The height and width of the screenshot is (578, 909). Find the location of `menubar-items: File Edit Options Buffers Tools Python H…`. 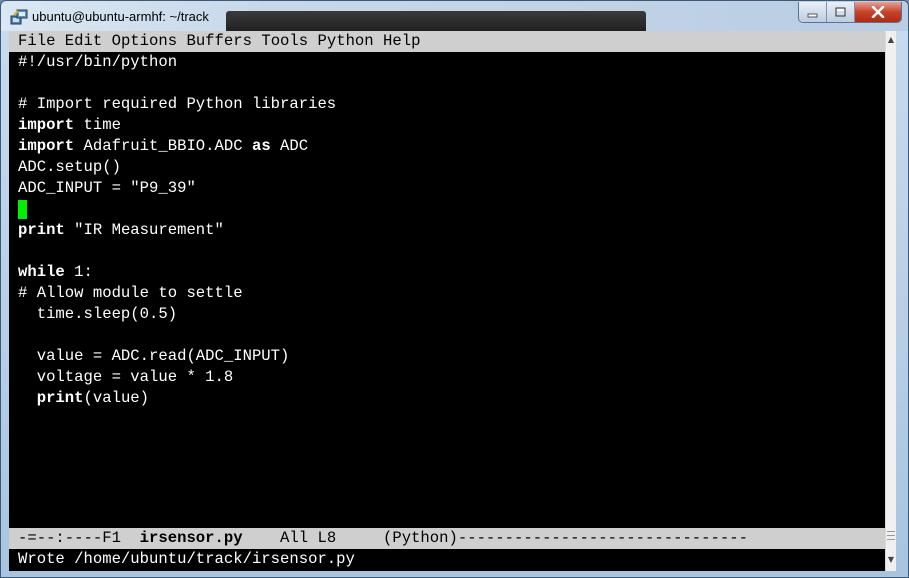

menubar-items: File Edit Options Buffers Tools Python H… is located at coordinates (219, 41).